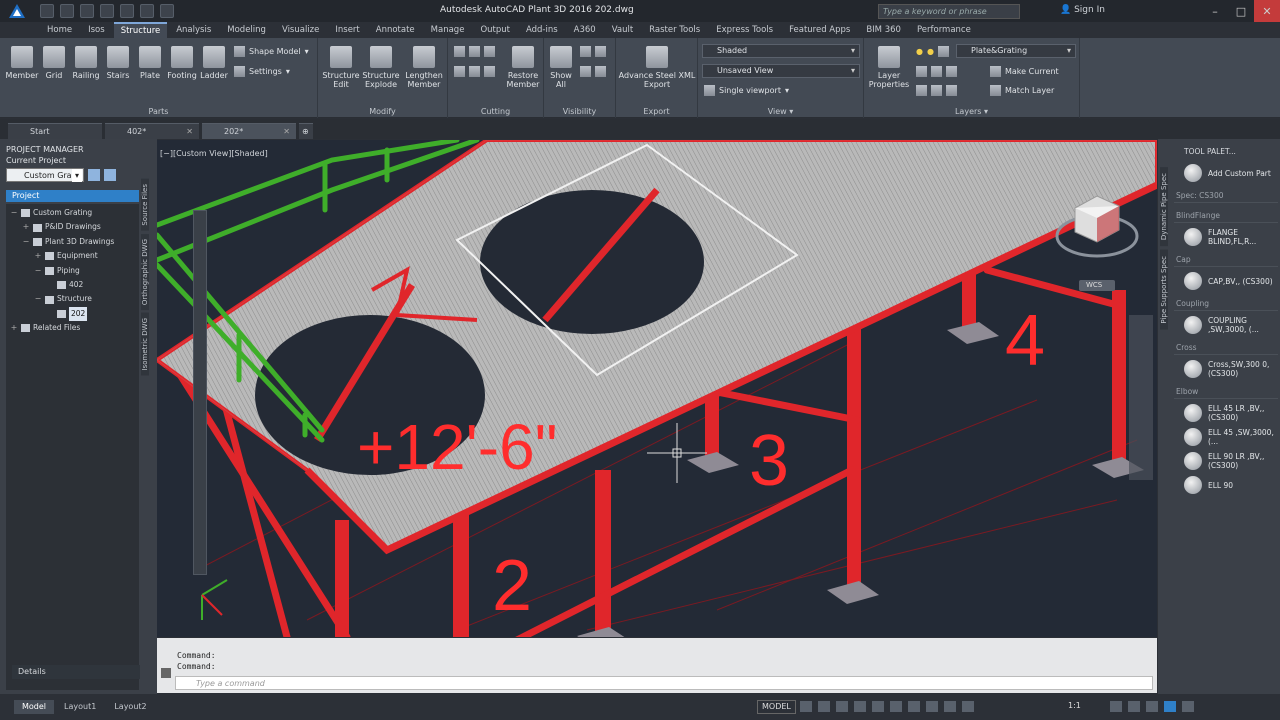  I want to click on selection-cycling-icon, so click(950, 706).